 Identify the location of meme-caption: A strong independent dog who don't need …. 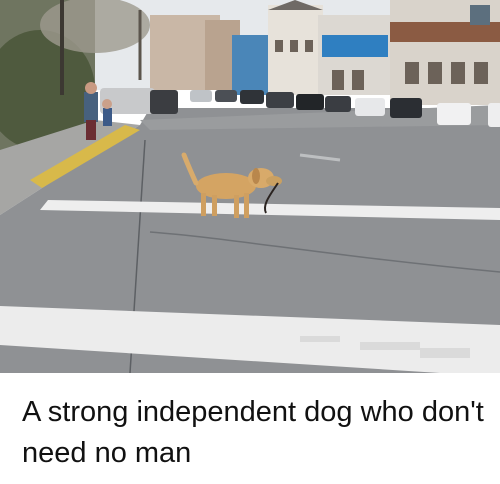
(253, 432).